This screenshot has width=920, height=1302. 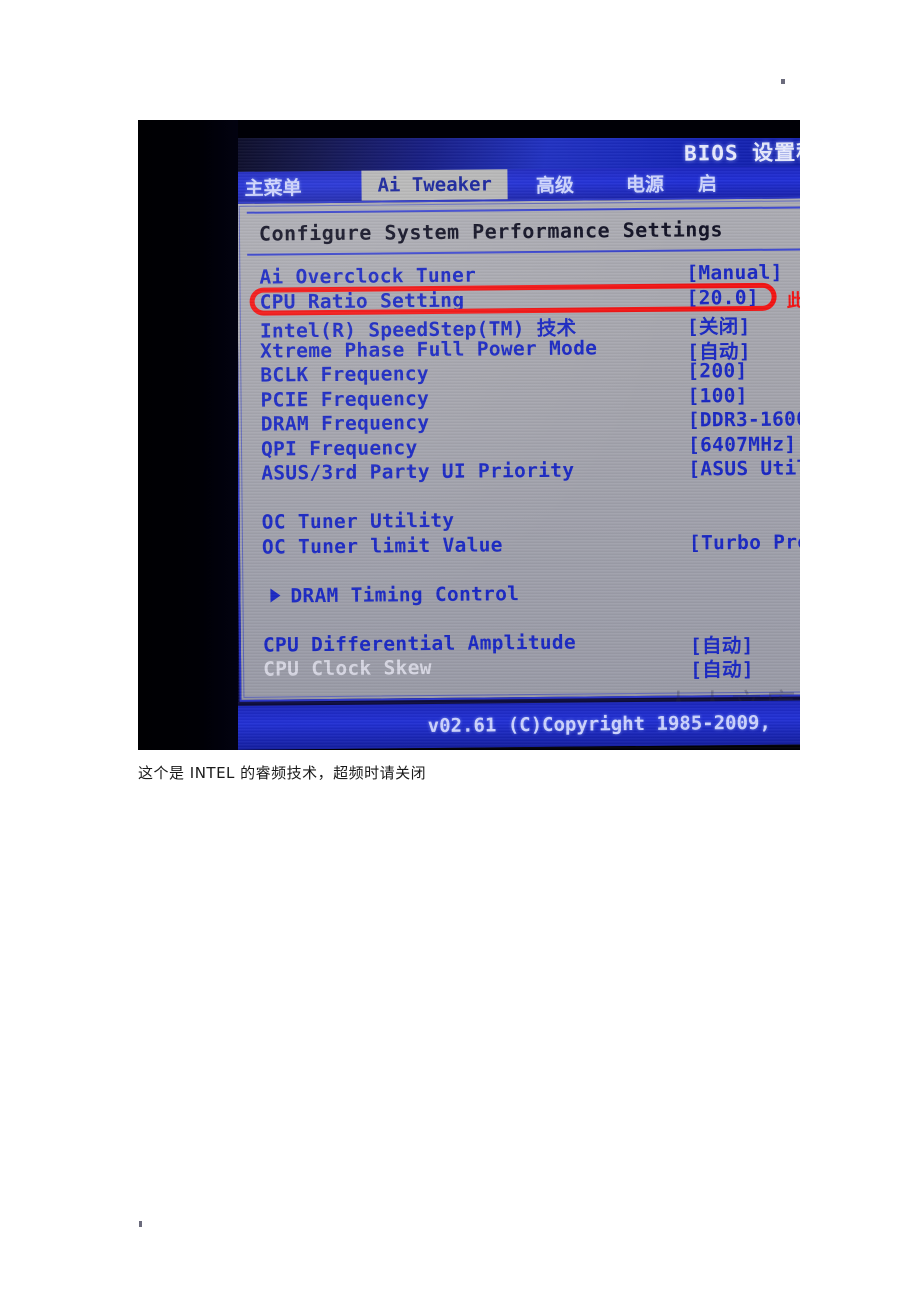 What do you see at coordinates (793, 300) in the screenshot?
I see `red-annotation-text: 此i` at bounding box center [793, 300].